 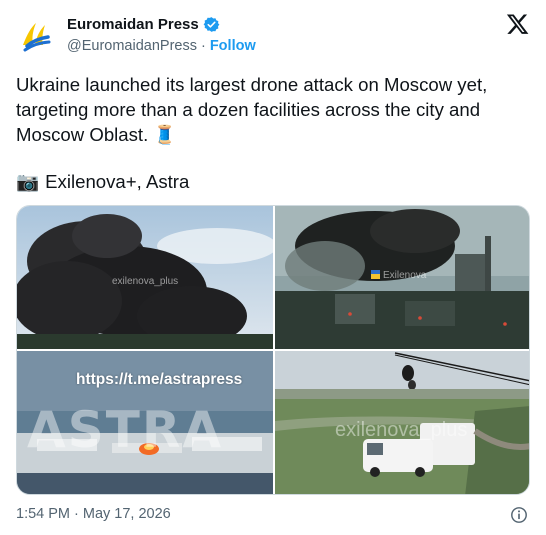 What do you see at coordinates (36, 36) in the screenshot?
I see `avatar` at bounding box center [36, 36].